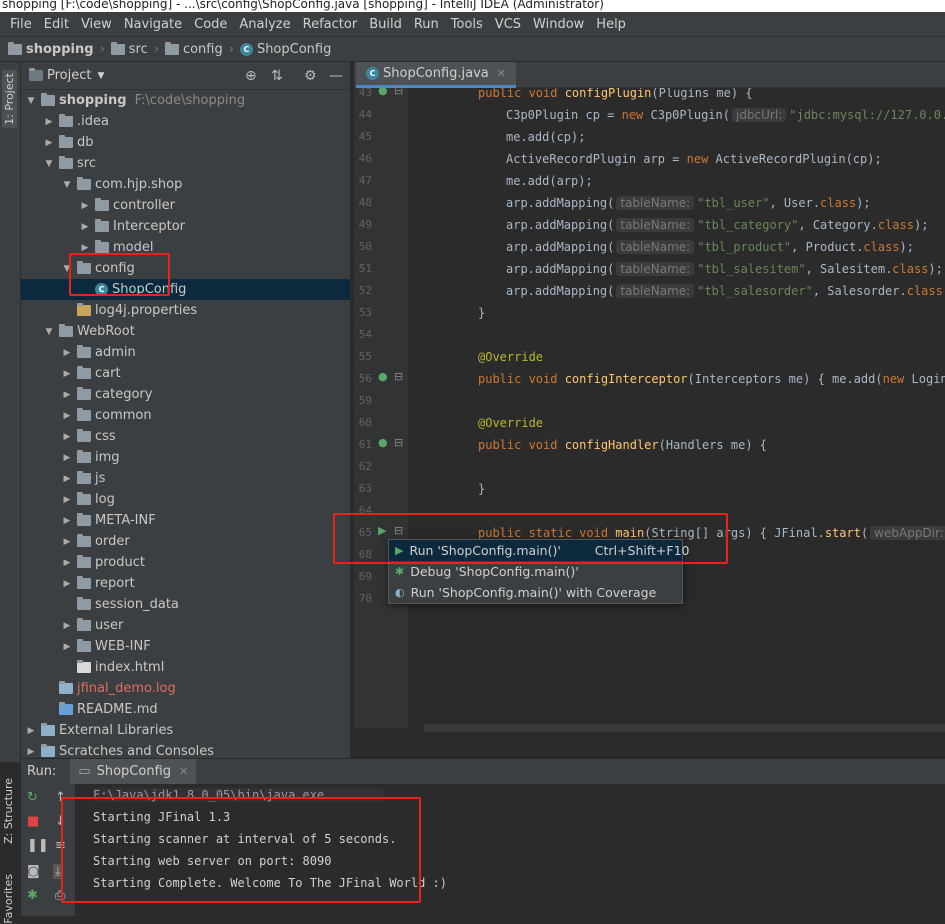 This screenshot has height=924, width=945. I want to click on tree-item: ▶ admin, so click(185, 352).